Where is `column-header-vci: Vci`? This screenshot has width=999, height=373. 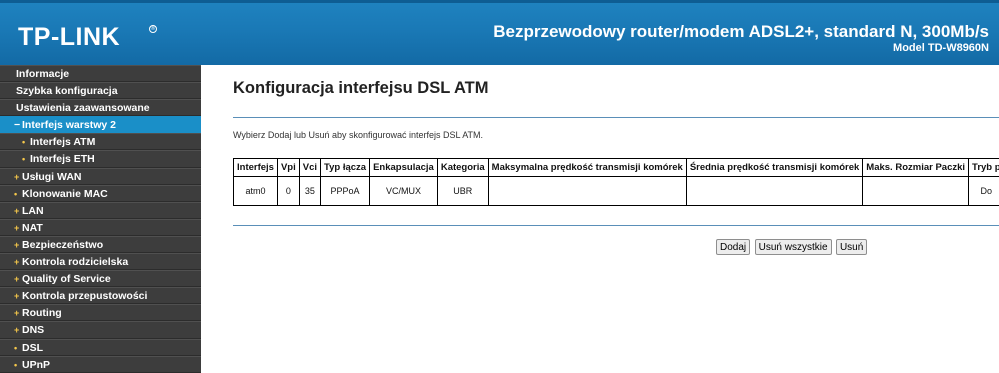
column-header-vci: Vci is located at coordinates (309, 168).